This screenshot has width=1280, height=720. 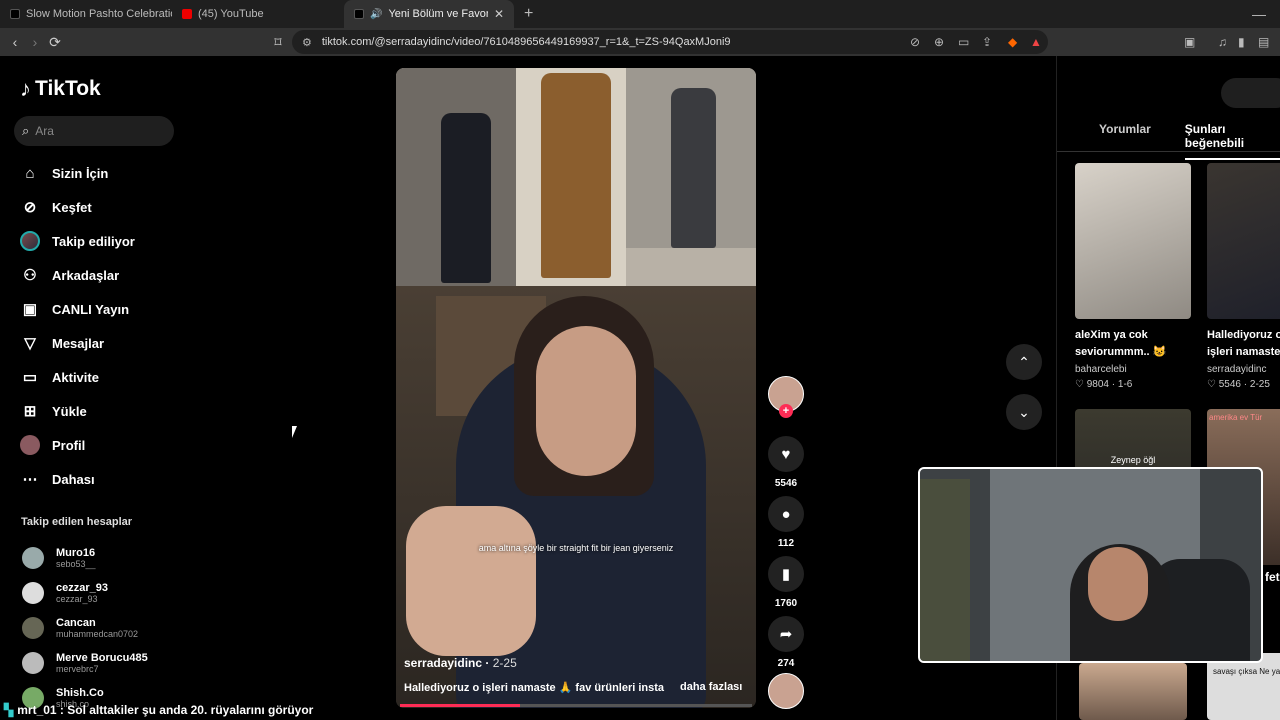 I want to click on chevron-down-icon: ⌄, so click(x=1024, y=412).